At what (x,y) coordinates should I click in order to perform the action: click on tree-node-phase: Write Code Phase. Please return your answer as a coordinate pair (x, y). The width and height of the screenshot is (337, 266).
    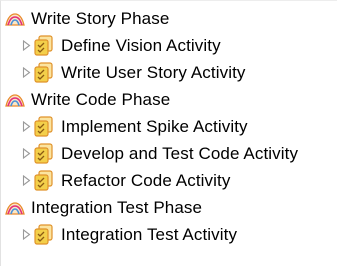
    Looking at the image, I should click on (169, 99).